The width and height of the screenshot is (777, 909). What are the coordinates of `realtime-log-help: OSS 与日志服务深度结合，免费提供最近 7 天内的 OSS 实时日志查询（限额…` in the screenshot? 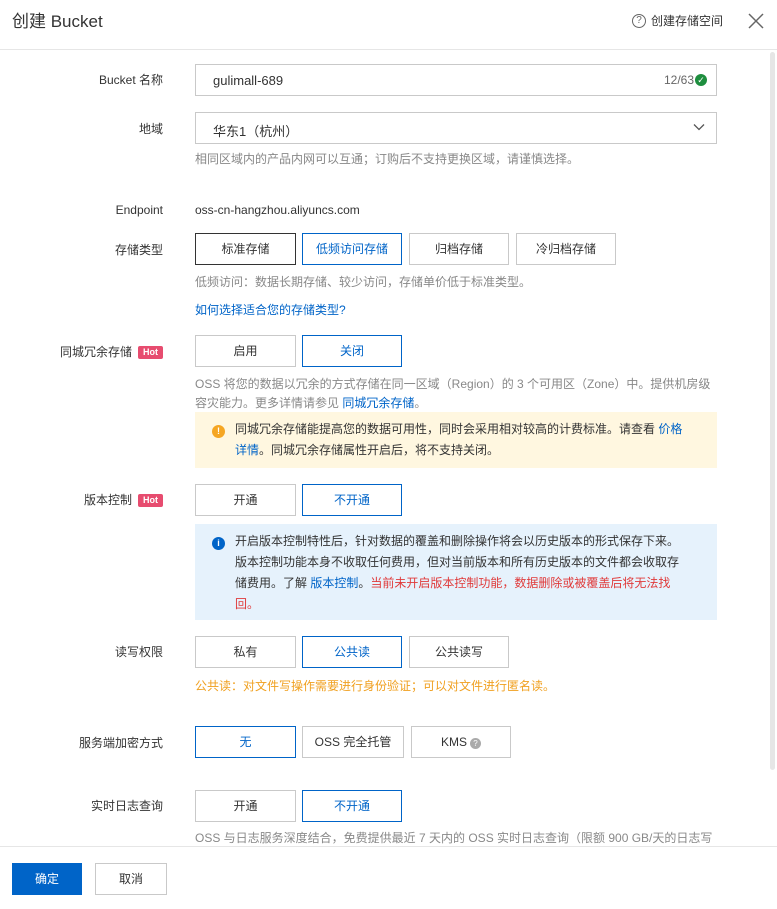 It's located at (454, 838).